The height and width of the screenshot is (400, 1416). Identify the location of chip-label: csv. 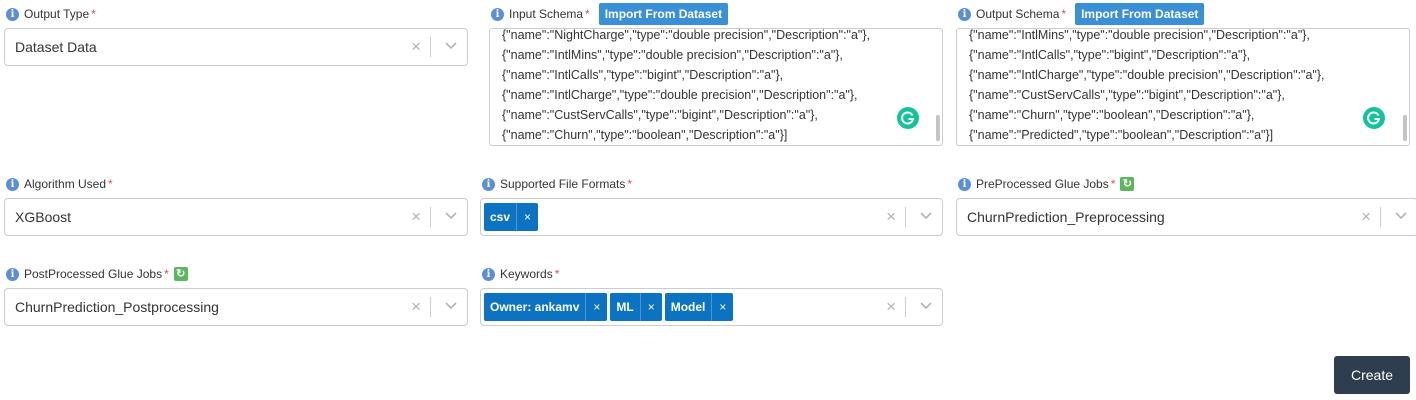
(500, 217).